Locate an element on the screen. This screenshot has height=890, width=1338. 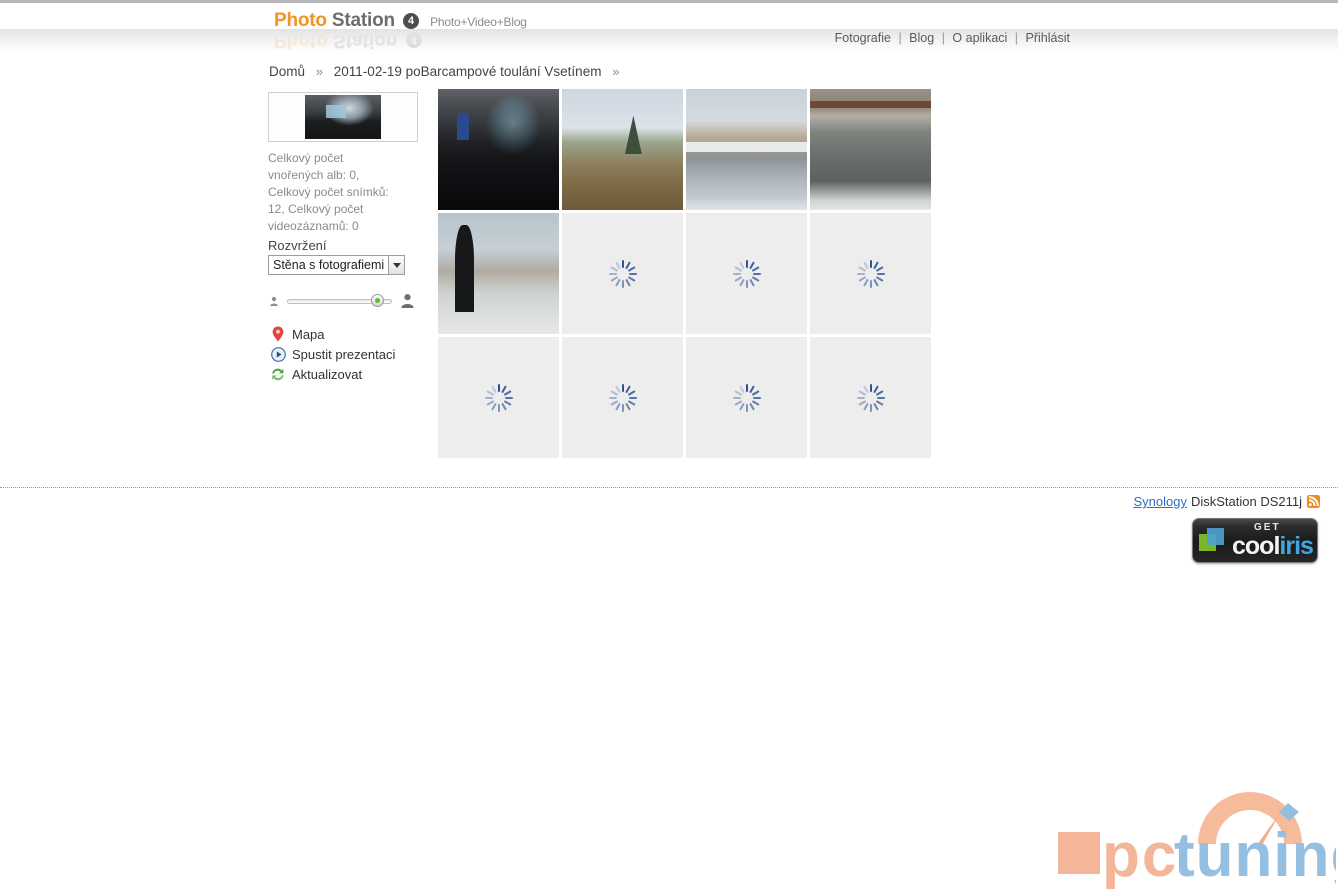
layout-select-value: Stěna s fotografiemi is located at coordinates (329, 265).